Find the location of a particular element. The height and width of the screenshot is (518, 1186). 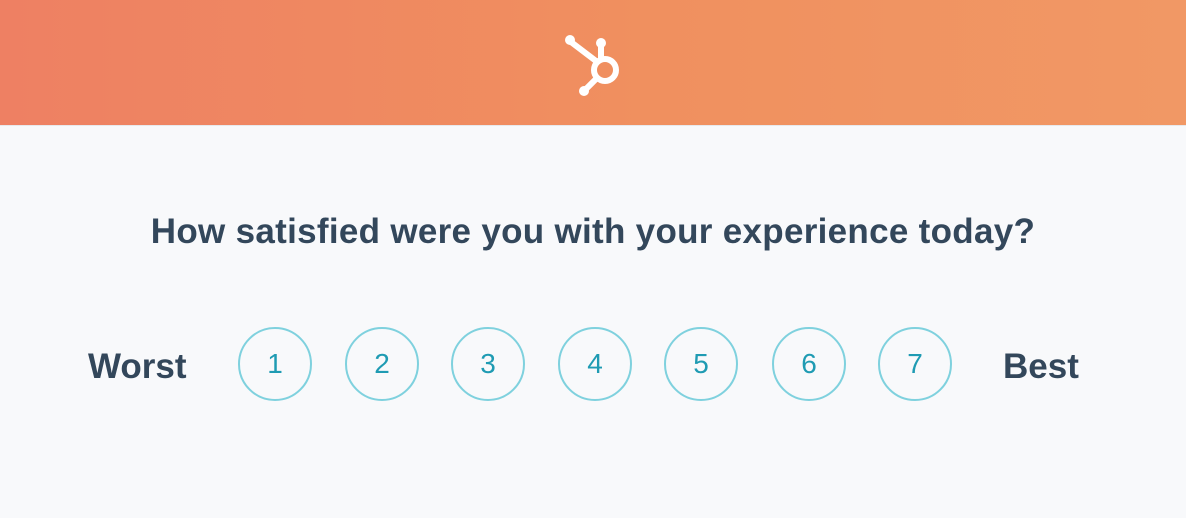

rating-option-1: 1 is located at coordinates (275, 364).